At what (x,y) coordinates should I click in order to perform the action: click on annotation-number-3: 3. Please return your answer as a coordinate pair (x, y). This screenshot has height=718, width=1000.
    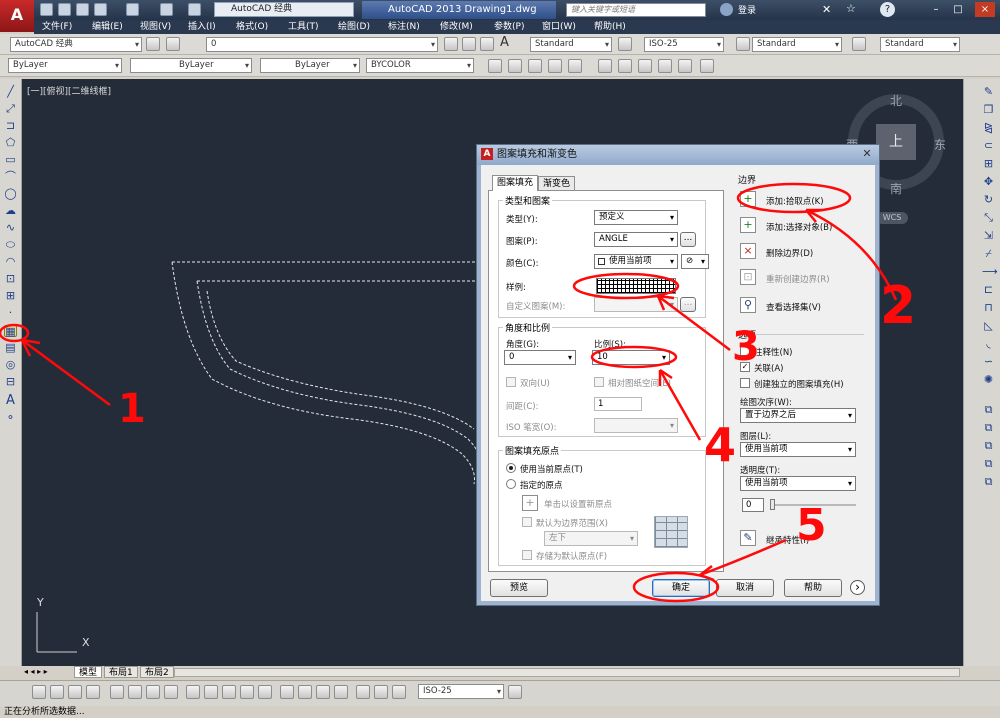
    Looking at the image, I should click on (746, 347).